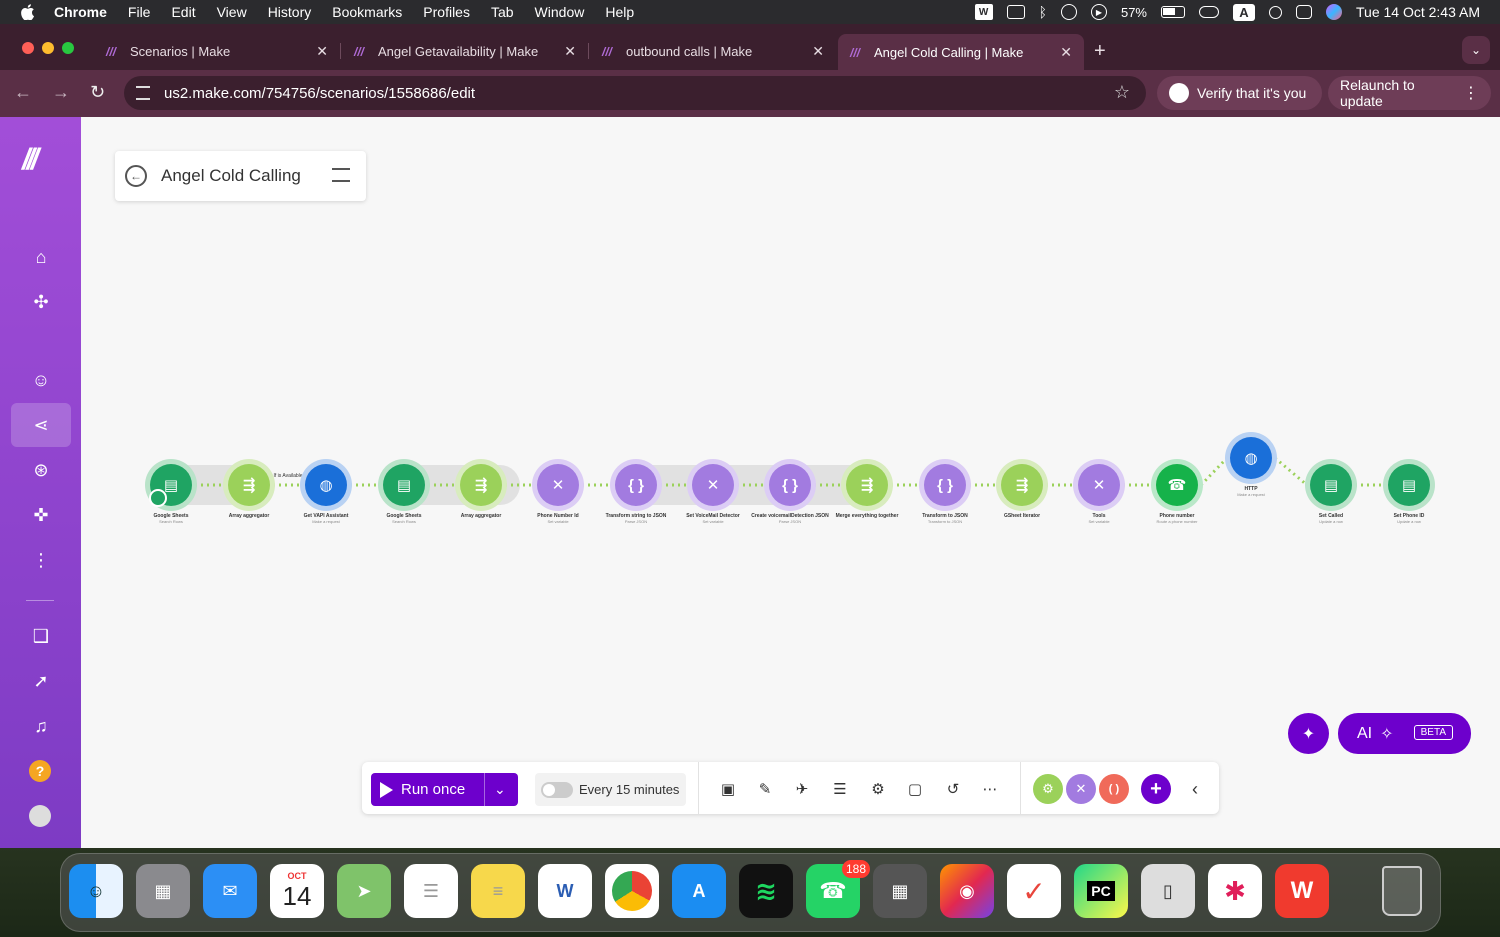  What do you see at coordinates (1098, 12) in the screenshot?
I see `play-icon: ▶` at bounding box center [1098, 12].